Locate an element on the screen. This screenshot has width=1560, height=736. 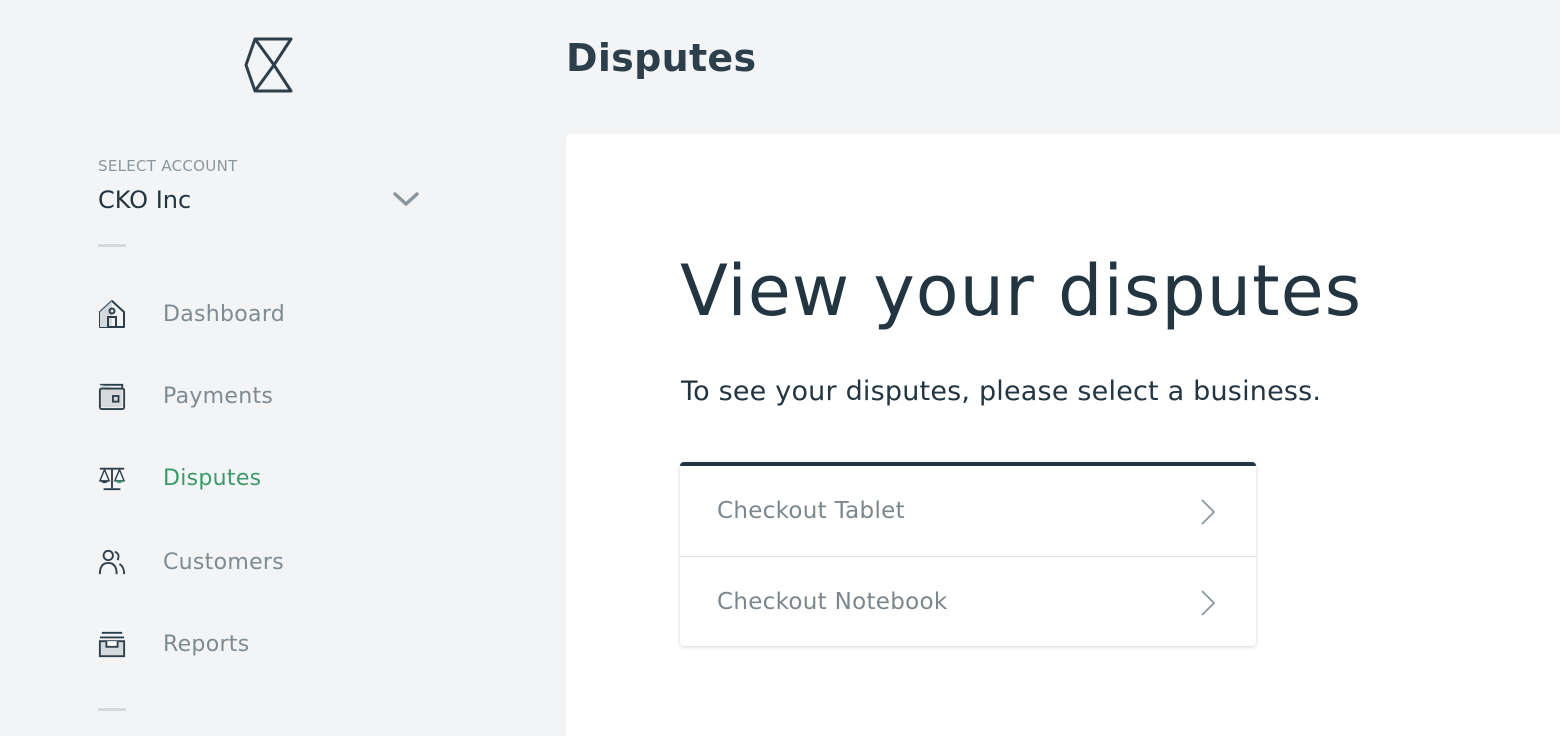
account-name: CKO Inc is located at coordinates (144, 200).